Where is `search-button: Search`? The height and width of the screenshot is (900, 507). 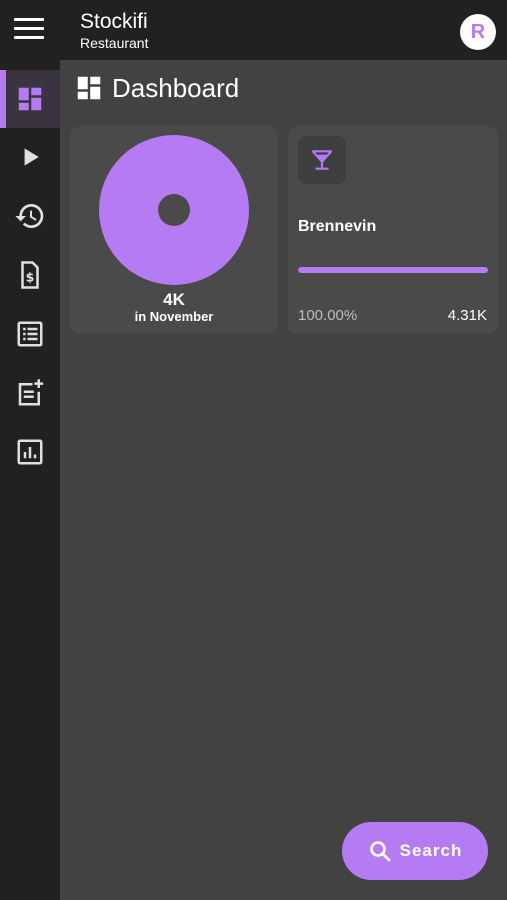
search-button: Search is located at coordinates (415, 851).